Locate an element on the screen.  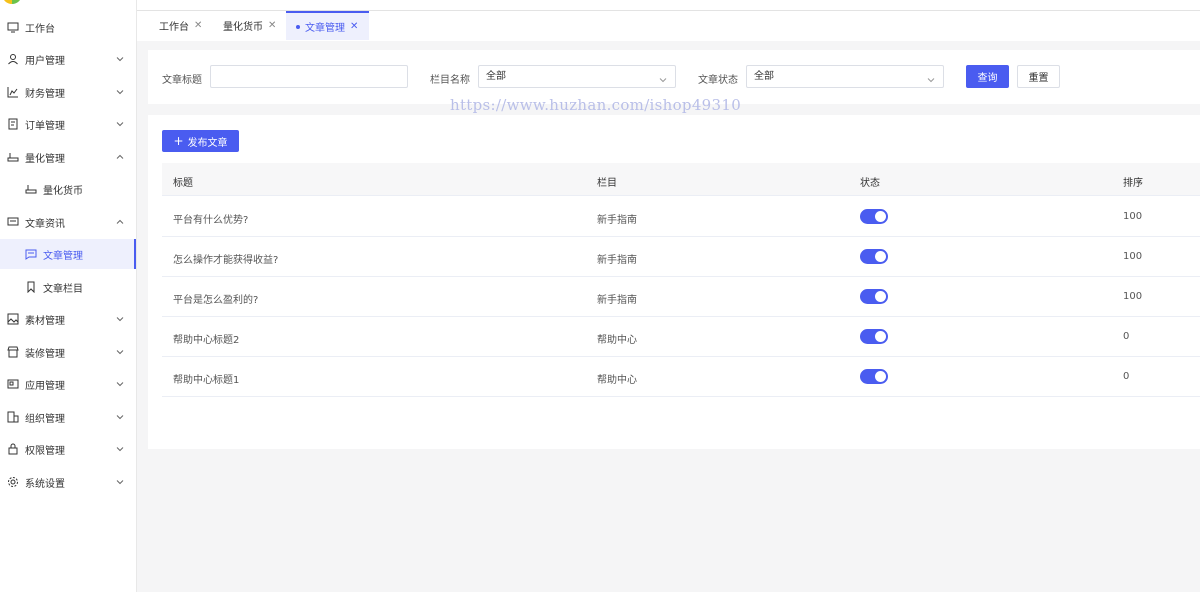
tab-label: 文章管理 is located at coordinates (325, 28).